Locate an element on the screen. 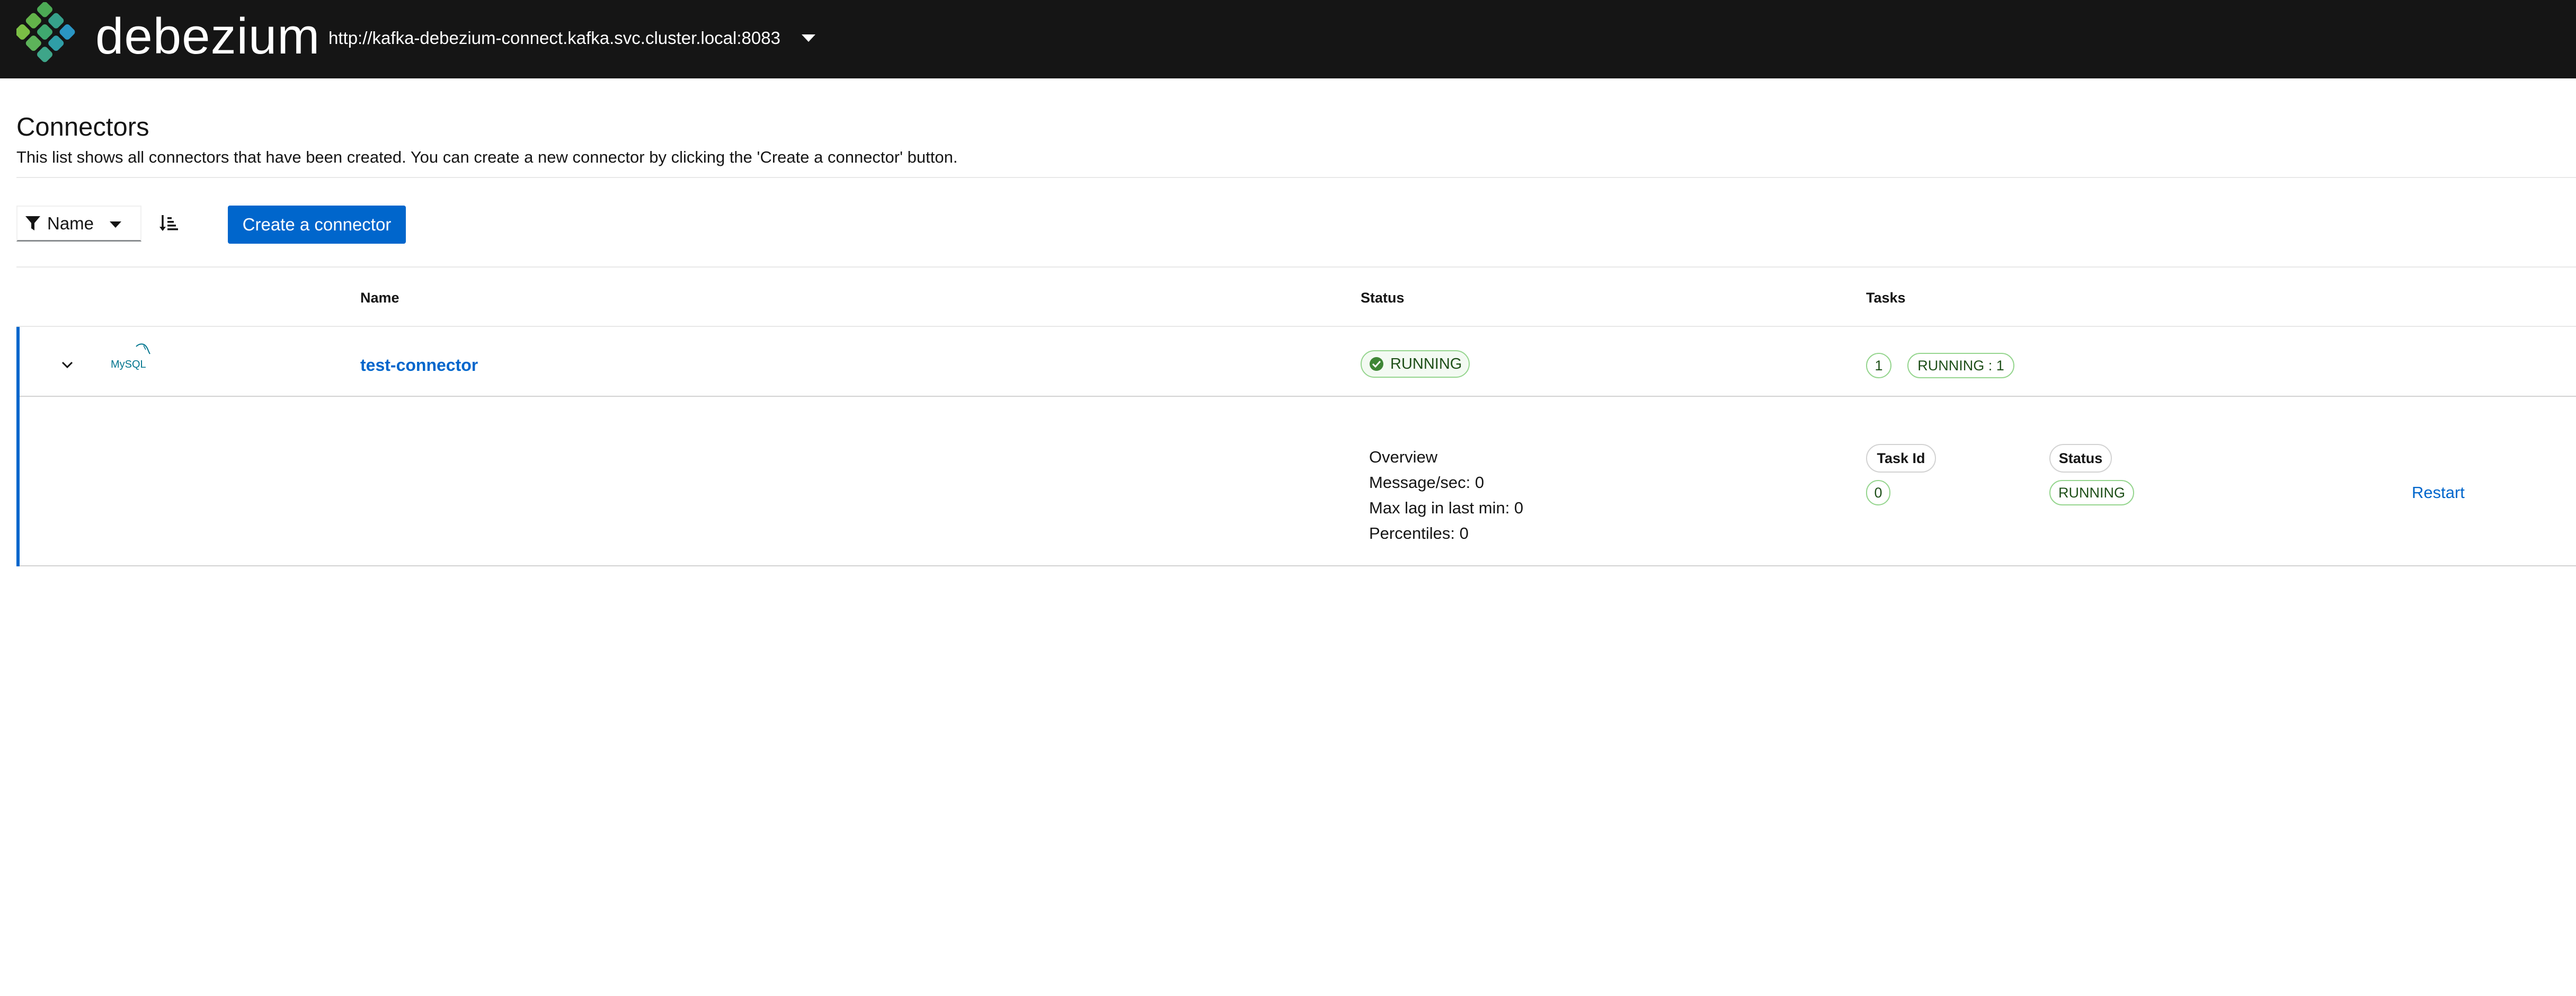 The height and width of the screenshot is (996, 2576). connector-status-text: RUNNING is located at coordinates (1426, 363).